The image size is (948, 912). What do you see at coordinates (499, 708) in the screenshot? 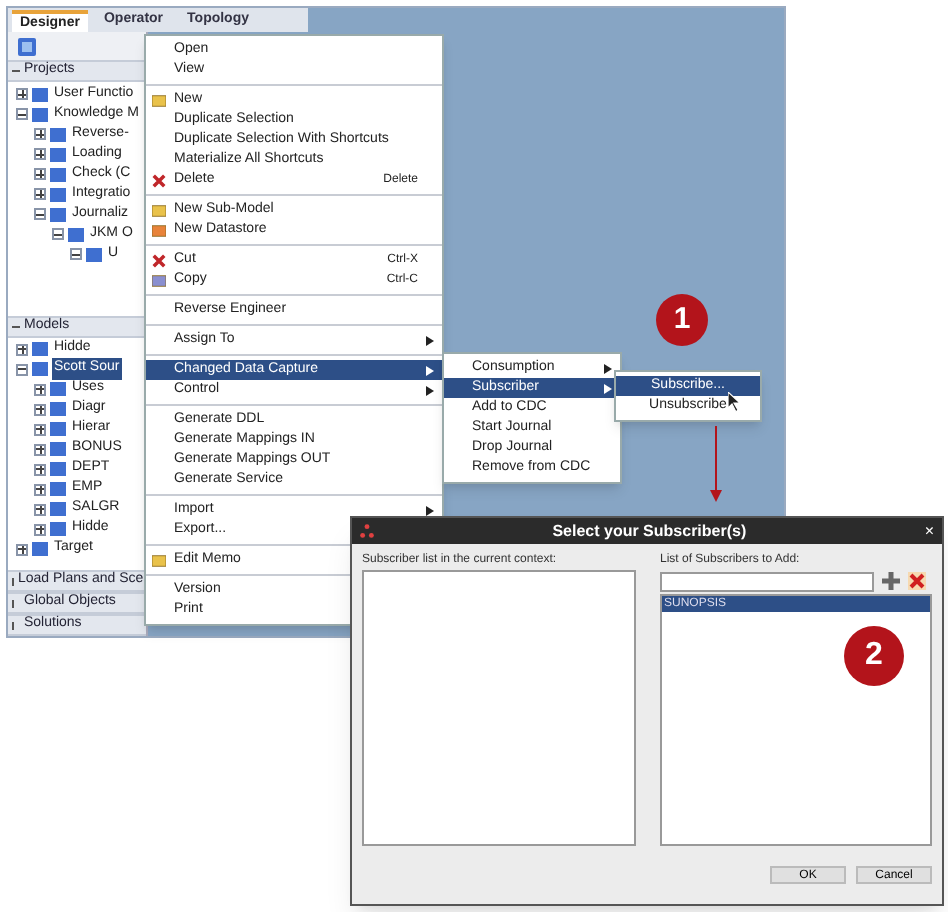
I see `subscriber-list` at bounding box center [499, 708].